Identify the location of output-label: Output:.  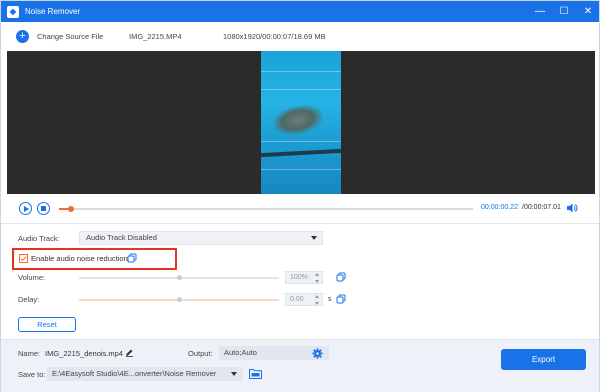
(200, 353).